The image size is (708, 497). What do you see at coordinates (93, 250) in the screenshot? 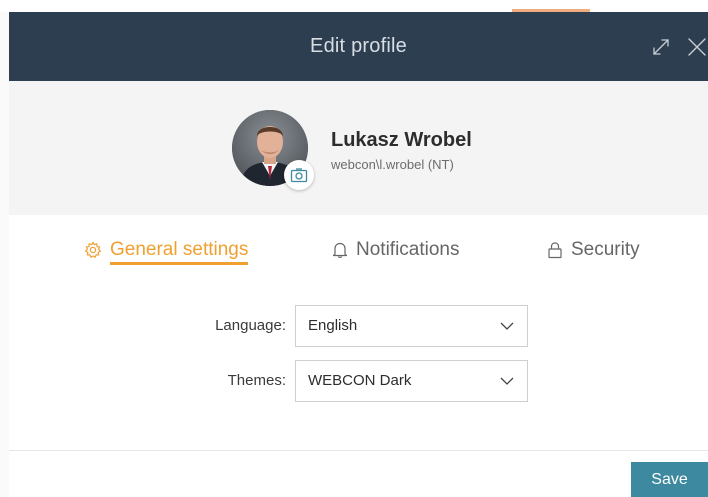
I see `gear-icon` at bounding box center [93, 250].